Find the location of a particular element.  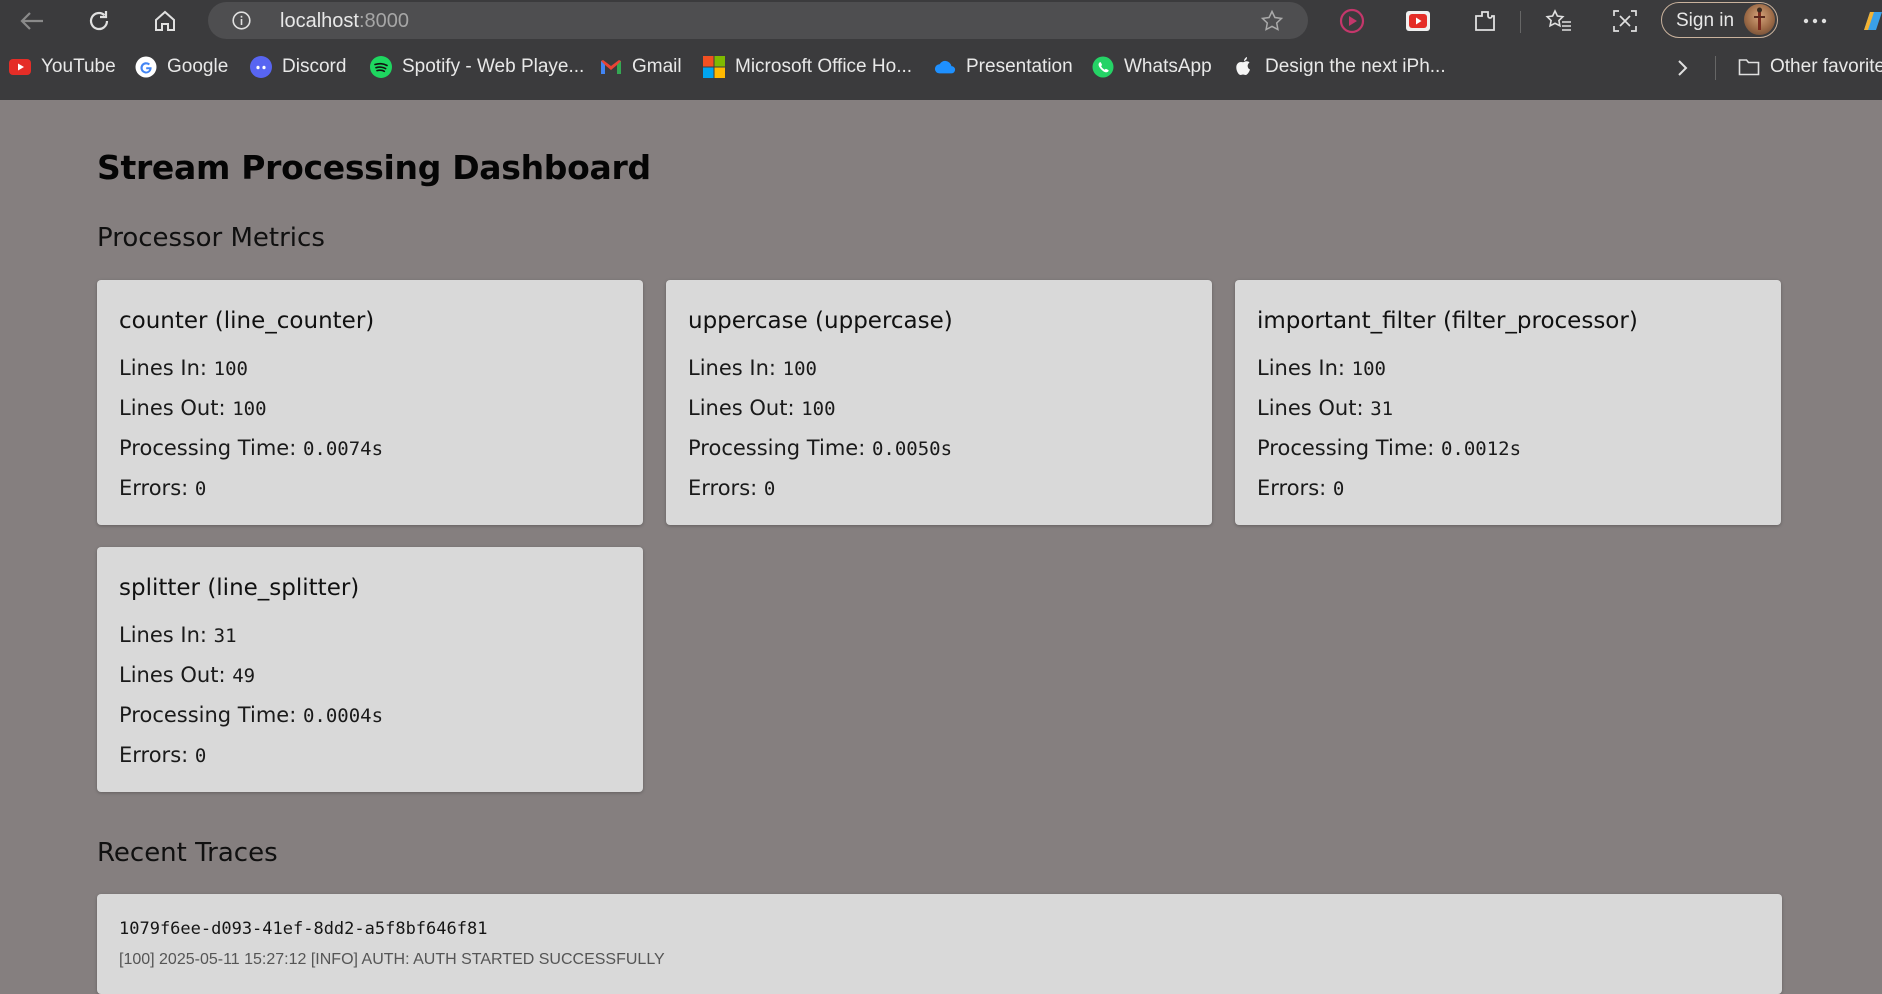

bookmark-discord: Discord is located at coordinates (298, 67).